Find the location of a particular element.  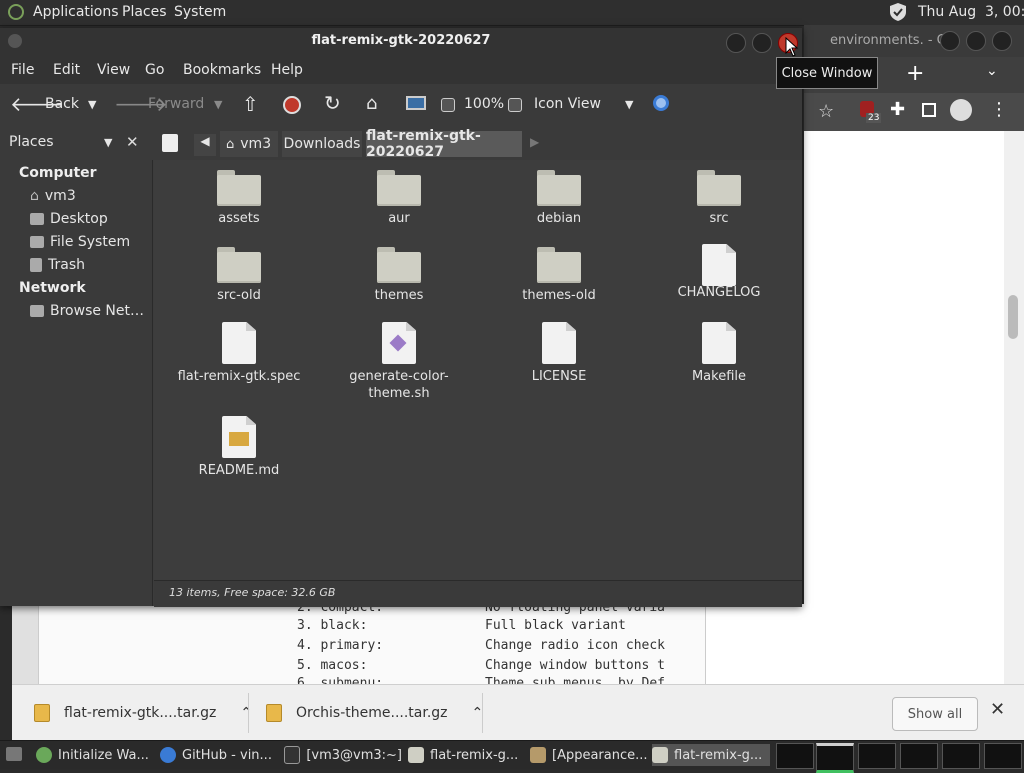

zoom-out-icon is located at coordinates (448, 105).